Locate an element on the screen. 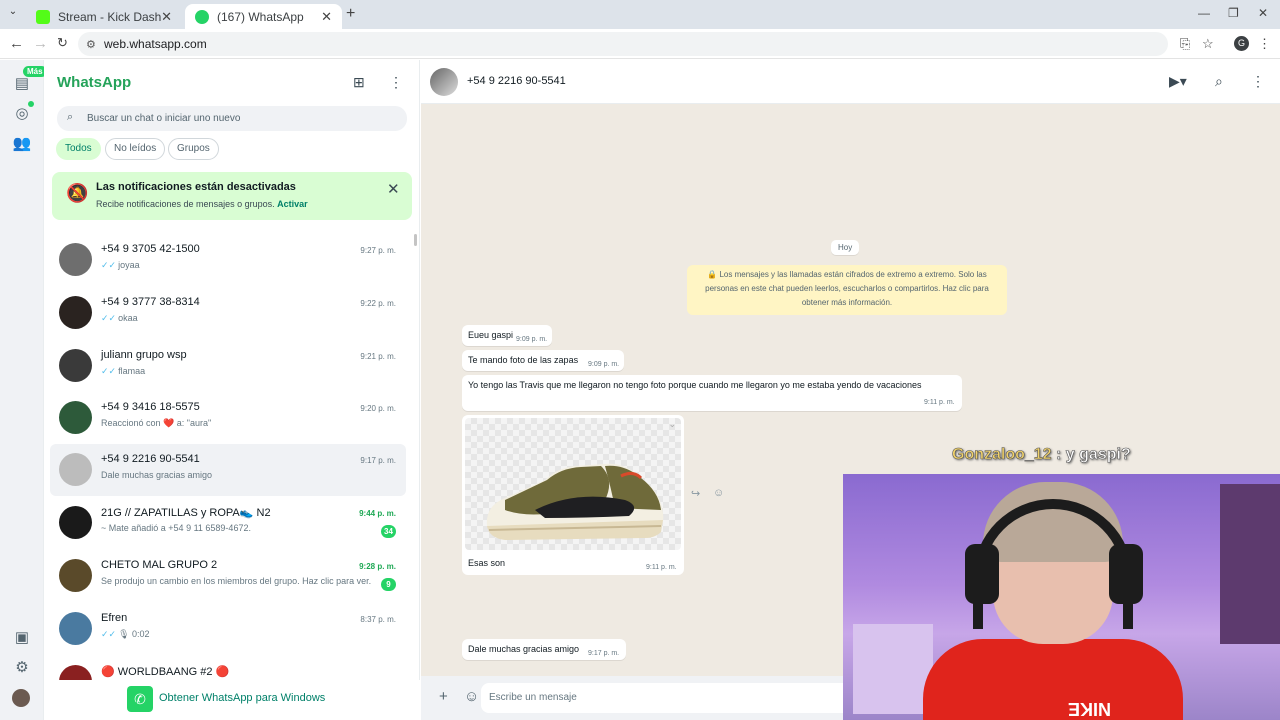 Image resolution: width=1280 pixels, height=720 pixels. media-icon: ▣ is located at coordinates (22, 637).